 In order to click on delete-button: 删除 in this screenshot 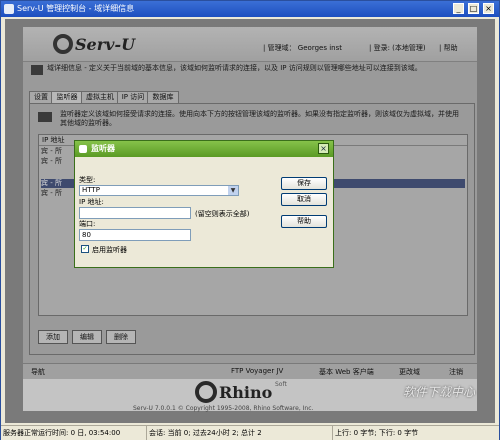, I will do `click(121, 337)`.